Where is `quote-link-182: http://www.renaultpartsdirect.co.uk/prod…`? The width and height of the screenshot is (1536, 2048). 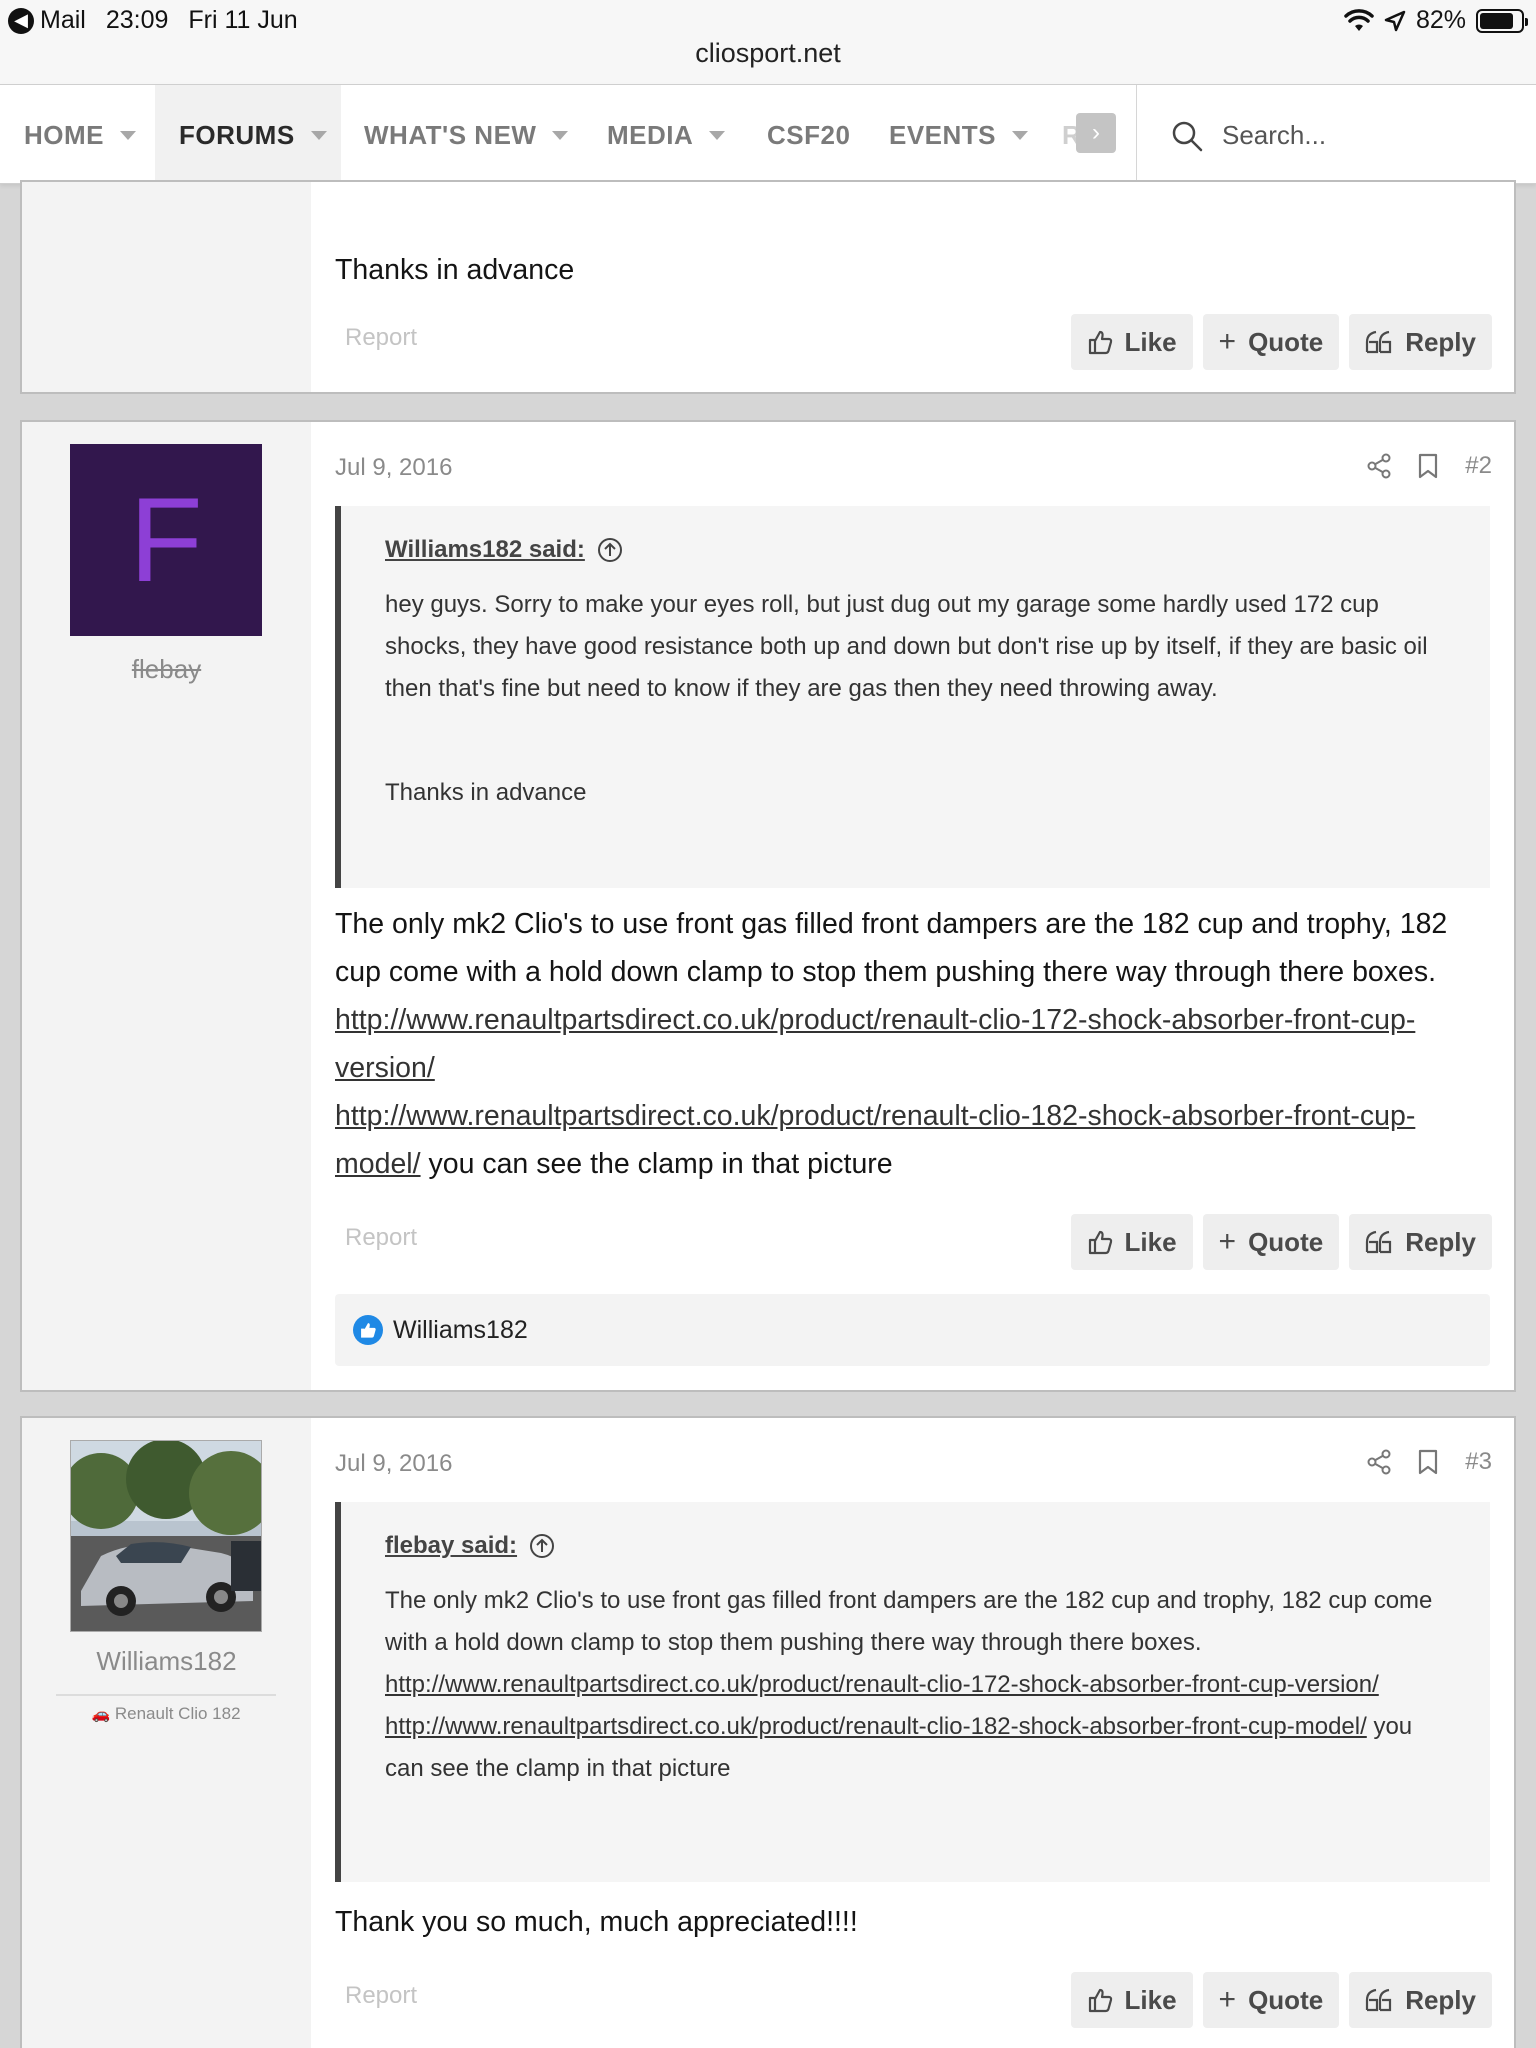 quote-link-182: http://www.renaultpartsdirect.co.uk/prod… is located at coordinates (876, 1726).